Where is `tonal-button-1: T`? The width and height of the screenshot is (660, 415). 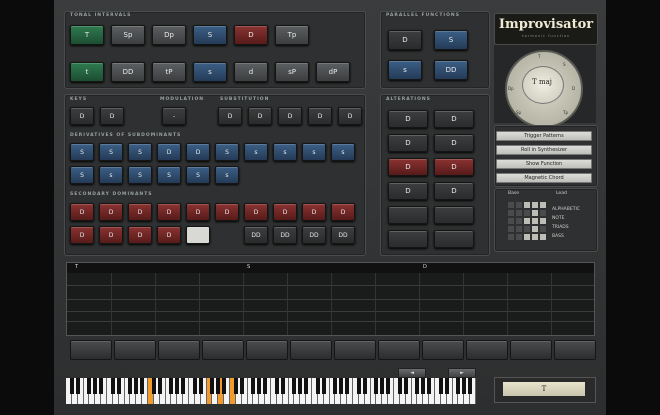
tonal-button-1: T is located at coordinates (87, 35).